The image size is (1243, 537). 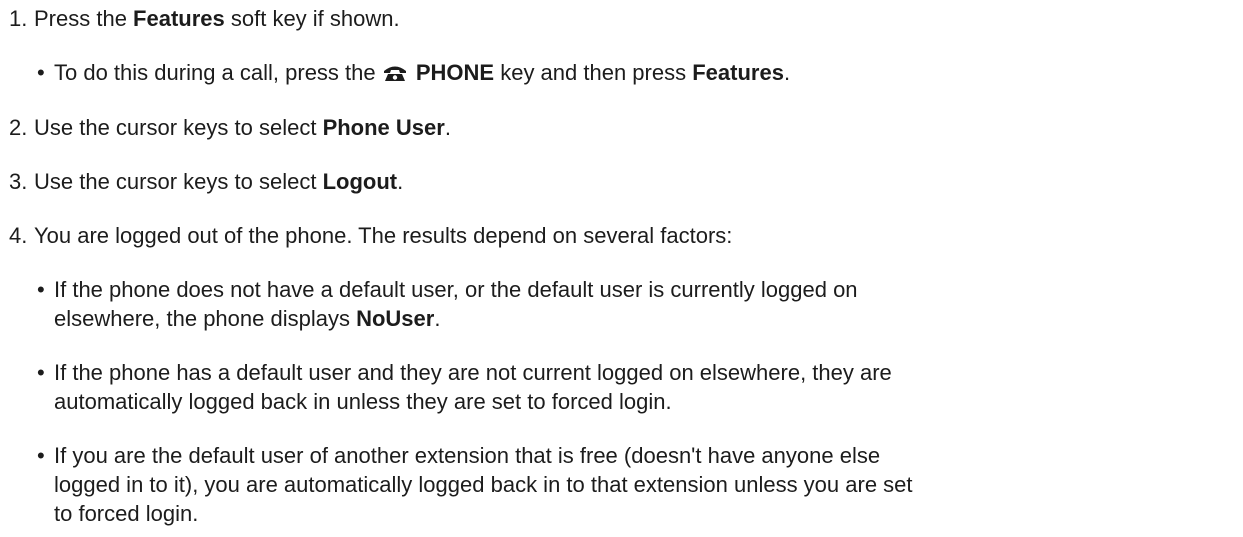 I want to click on step-text: Press the Features soft key if shown., so click(x=217, y=19).